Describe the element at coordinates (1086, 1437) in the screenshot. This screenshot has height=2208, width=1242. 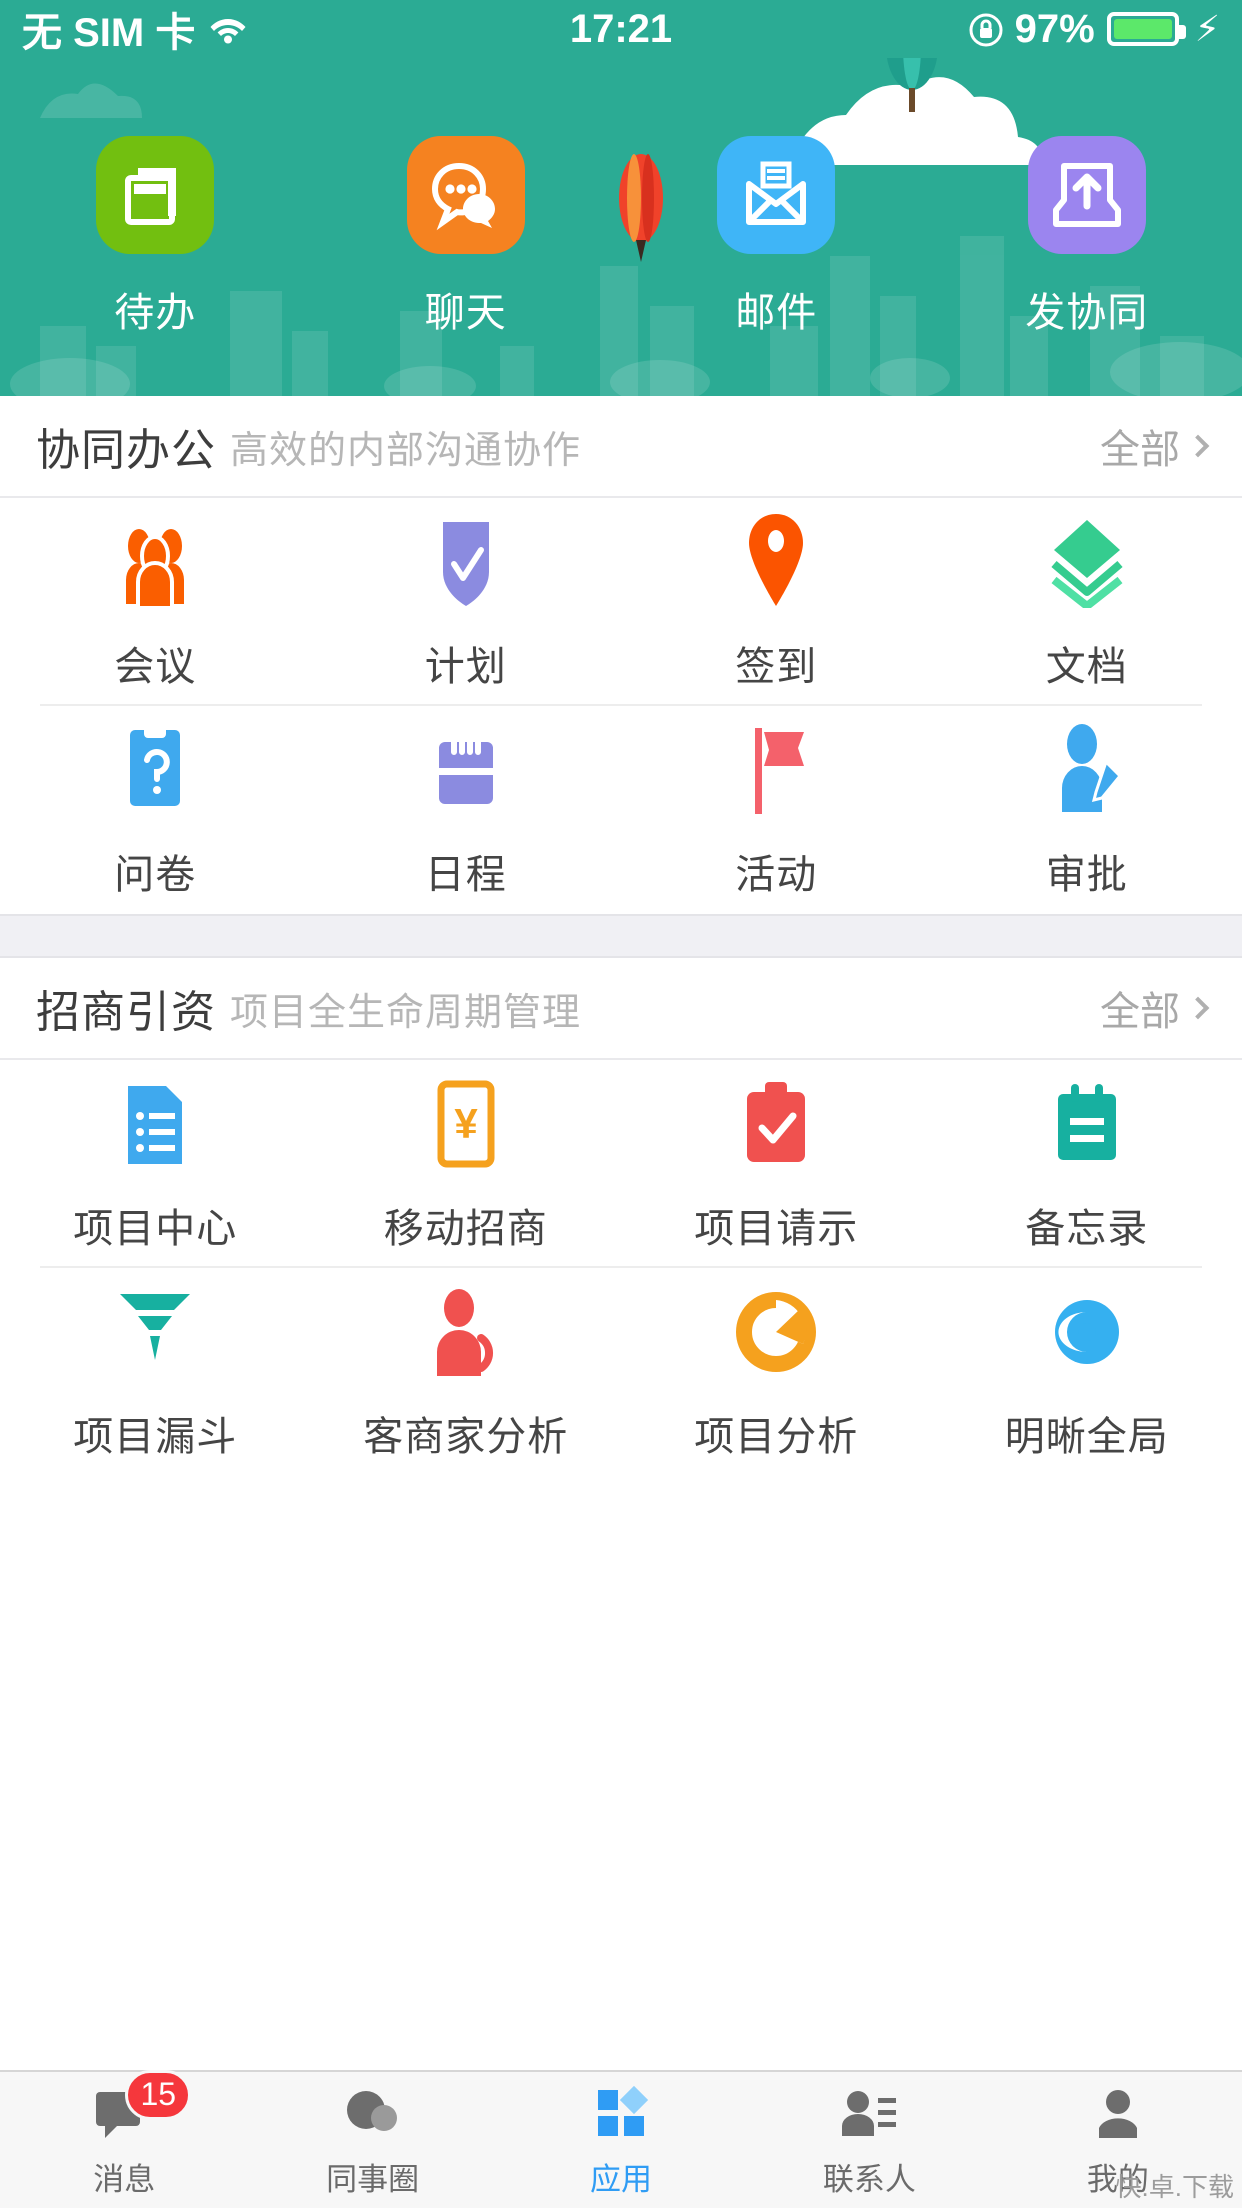
I see `app-tile-label: 明晰全局` at that location.